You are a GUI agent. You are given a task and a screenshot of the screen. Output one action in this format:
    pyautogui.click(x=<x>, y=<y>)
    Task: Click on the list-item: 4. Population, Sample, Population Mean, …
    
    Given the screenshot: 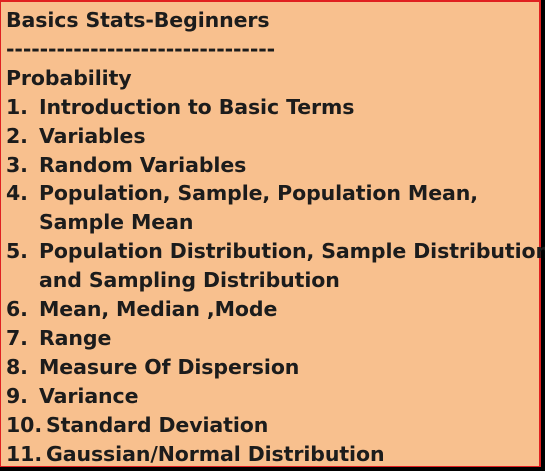 What is the action you would take?
    pyautogui.click(x=270, y=208)
    